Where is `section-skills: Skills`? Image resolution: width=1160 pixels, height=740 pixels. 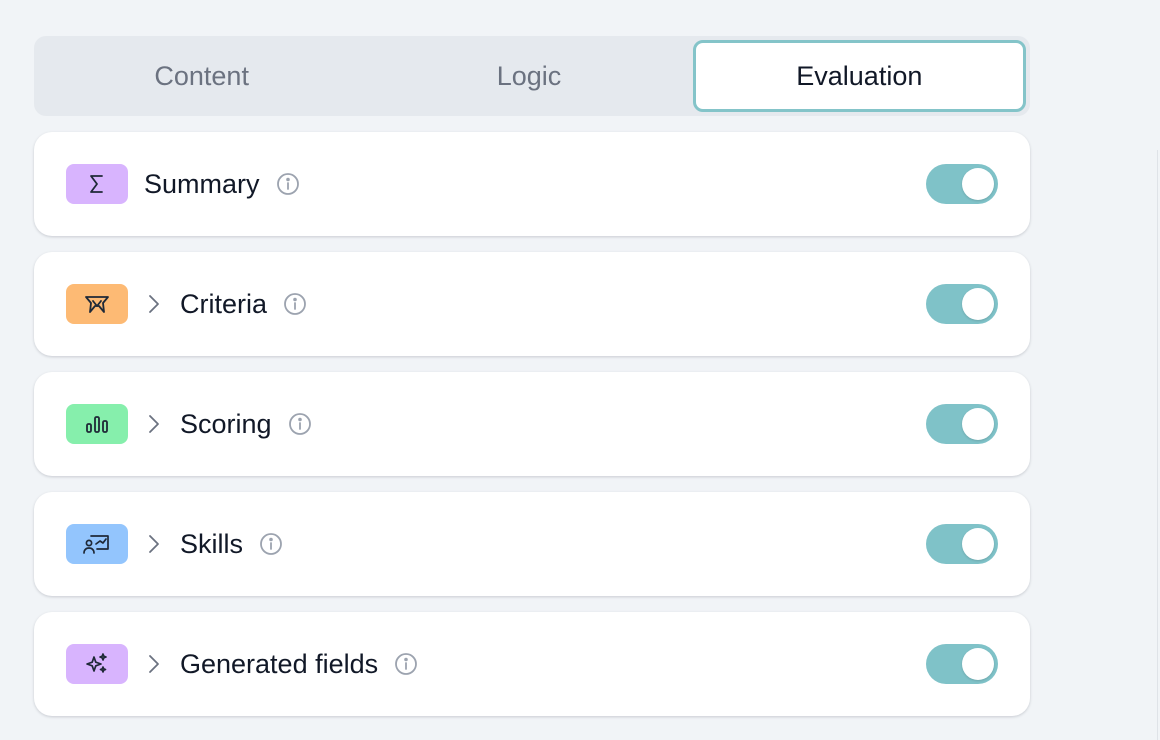
section-skills: Skills is located at coordinates (532, 544).